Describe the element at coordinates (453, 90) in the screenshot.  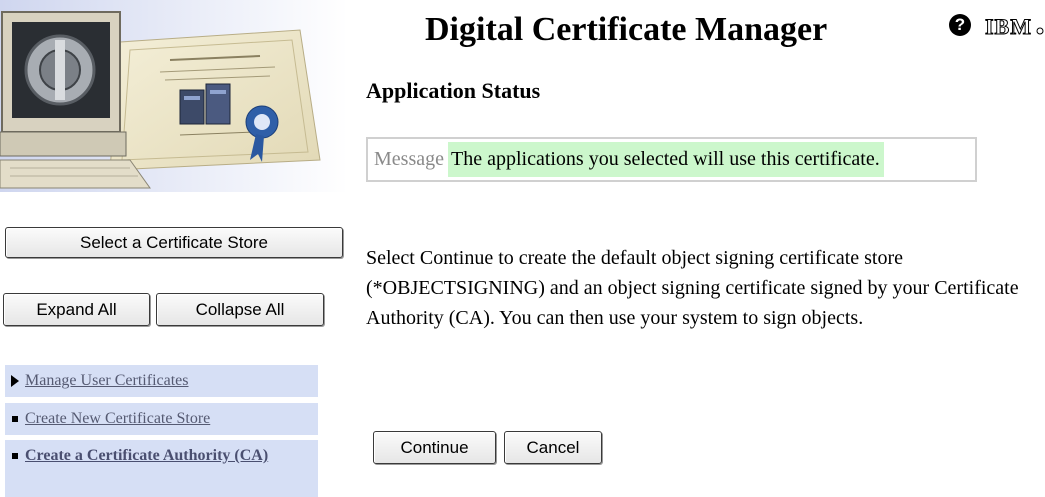
I see `application-status-title: Application Status` at that location.